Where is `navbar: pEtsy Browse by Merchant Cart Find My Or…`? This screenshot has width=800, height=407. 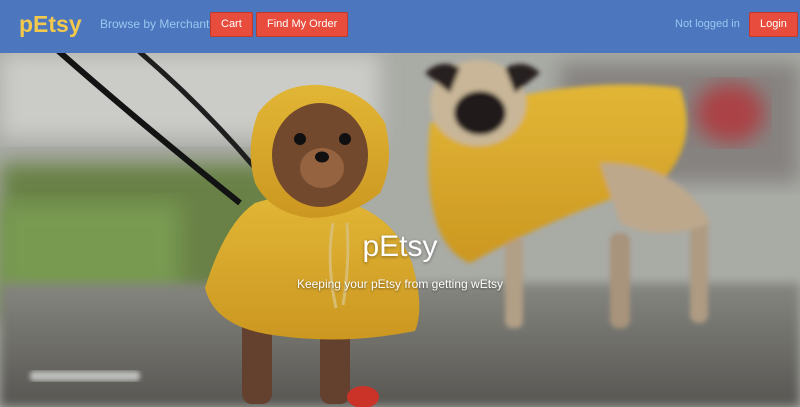
navbar: pEtsy Browse by Merchant Cart Find My Or… is located at coordinates (400, 26).